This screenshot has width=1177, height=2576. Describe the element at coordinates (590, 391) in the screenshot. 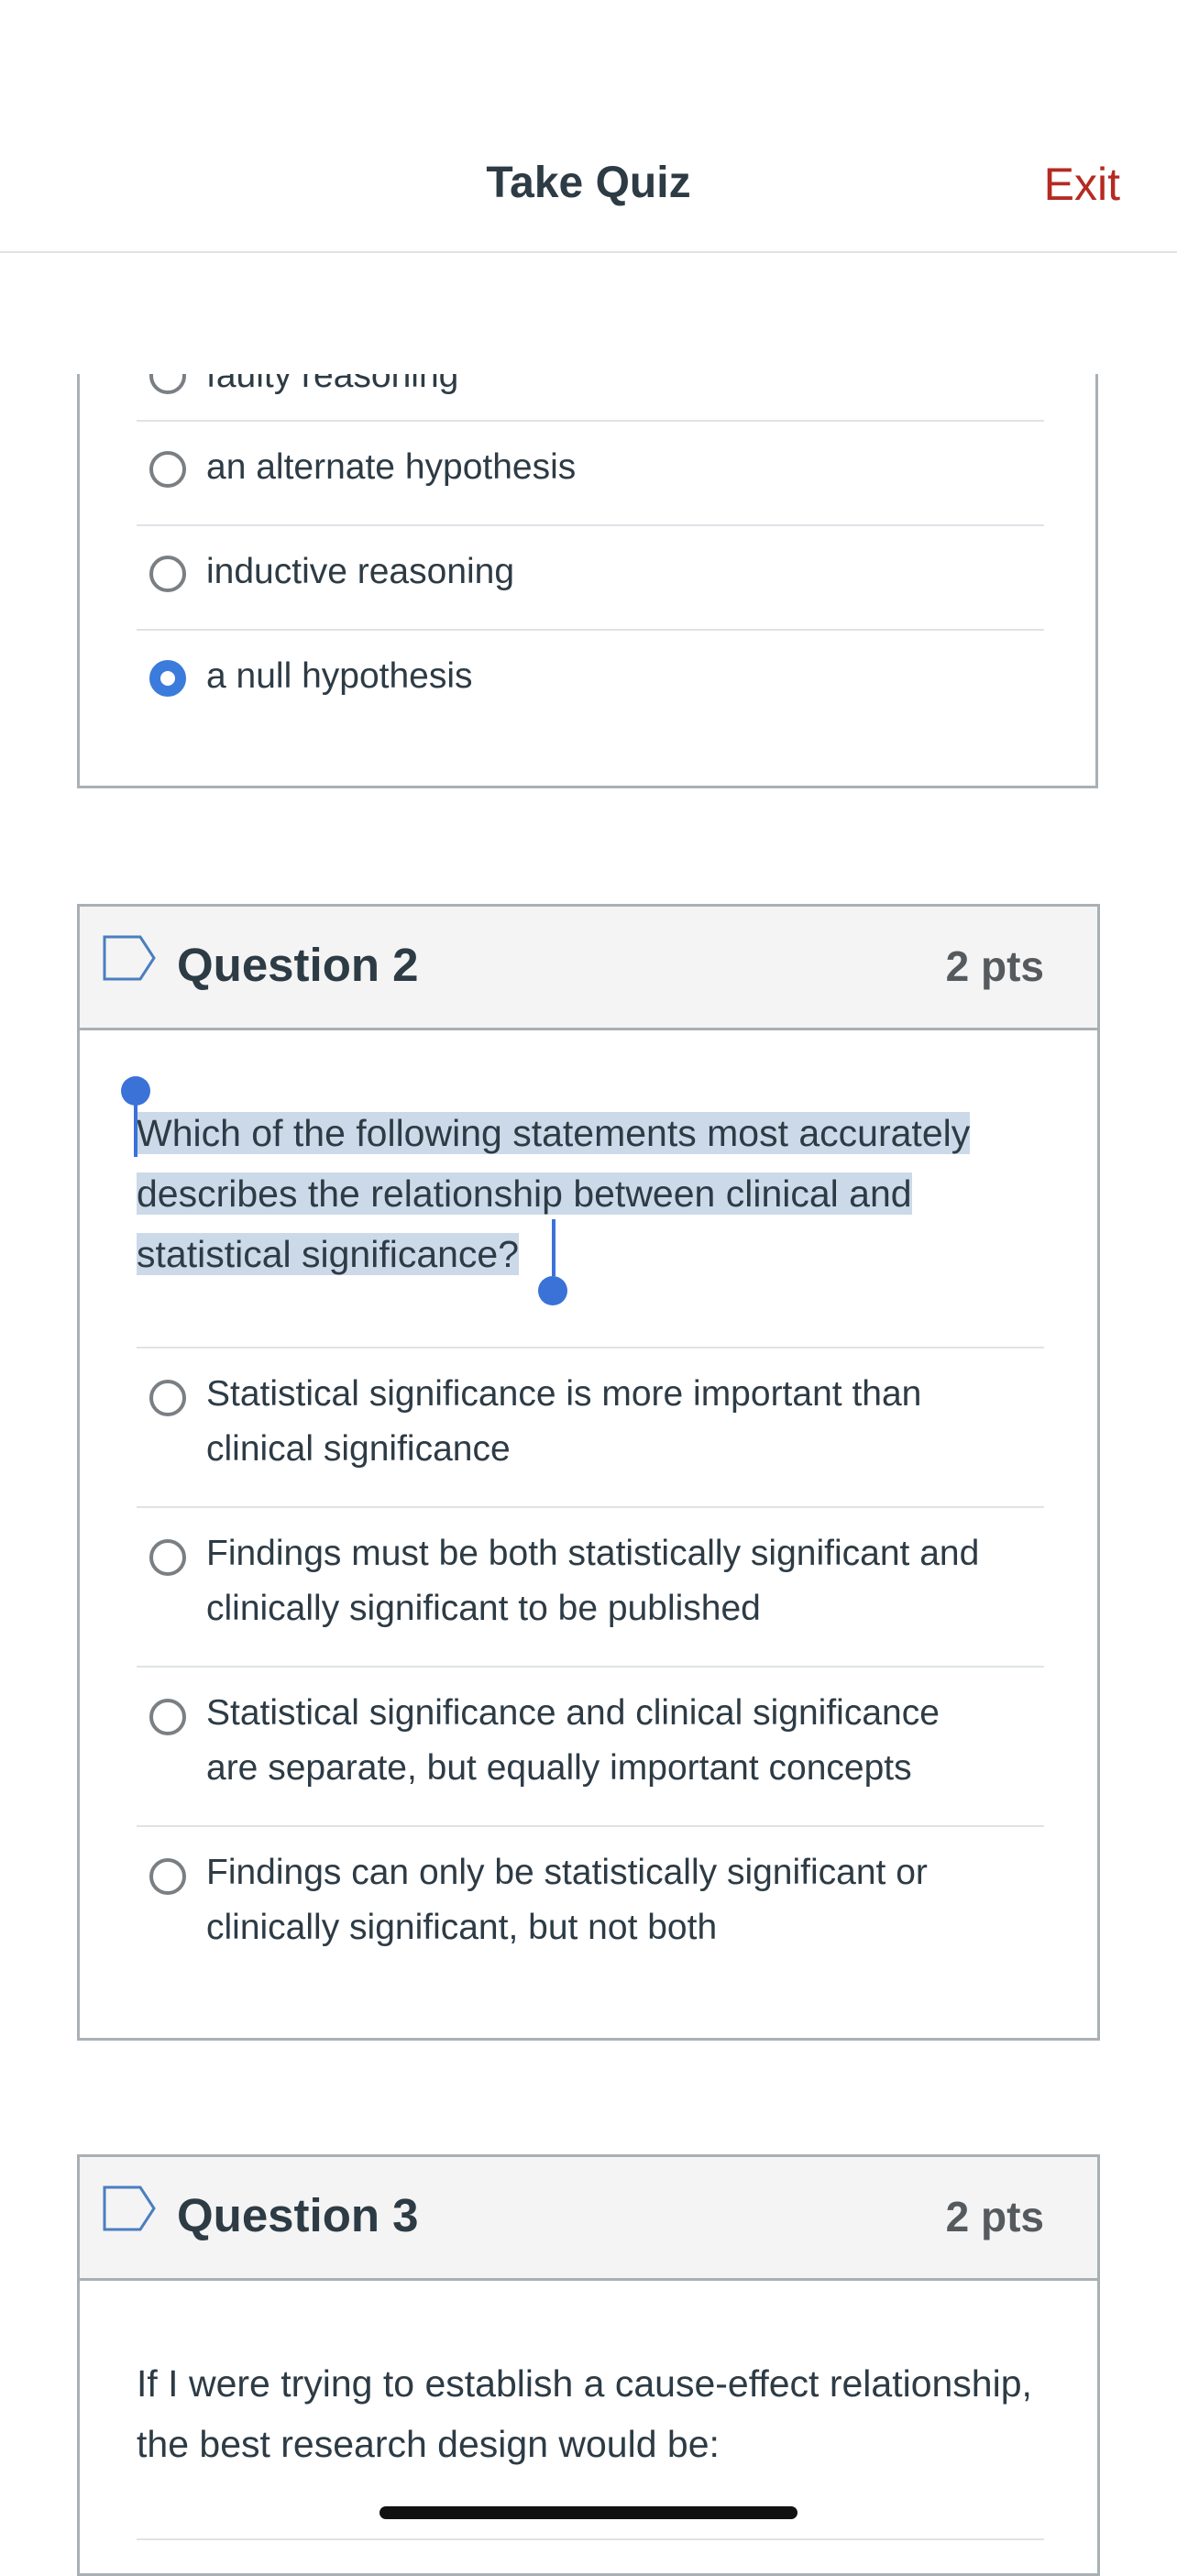

I see `answer-option: faulty reasoning` at that location.